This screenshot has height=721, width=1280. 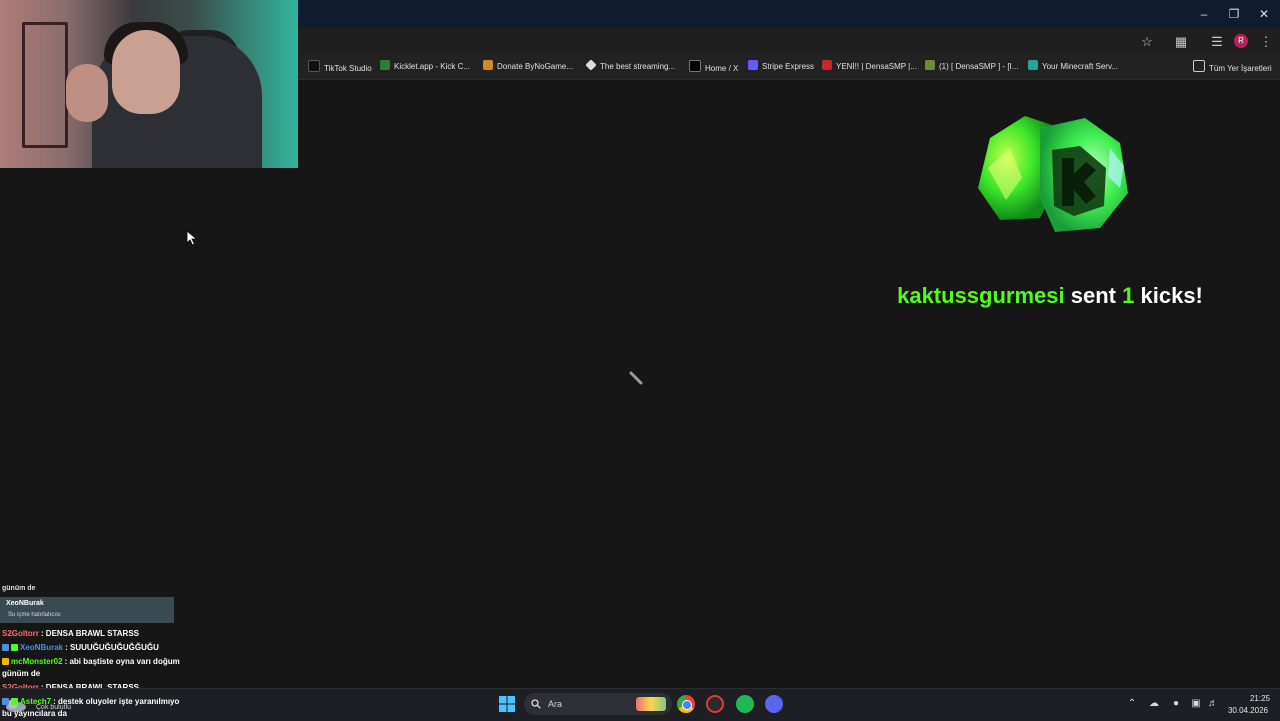 What do you see at coordinates (1245, 710) in the screenshot?
I see `taskbar-clock-date: 30.04.2026` at bounding box center [1245, 710].